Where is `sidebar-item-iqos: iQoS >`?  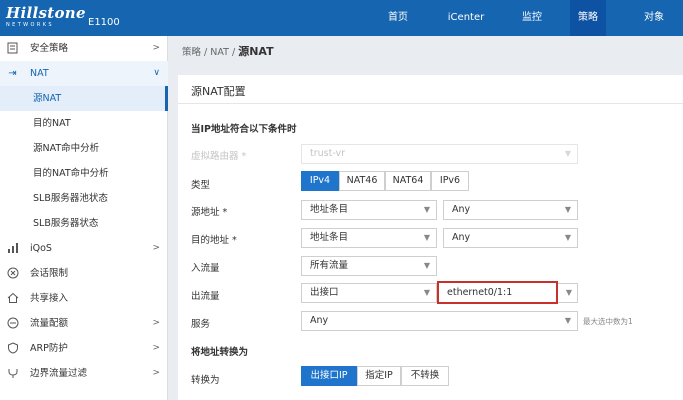
sidebar-item-iqos: iQoS > is located at coordinates (84, 248).